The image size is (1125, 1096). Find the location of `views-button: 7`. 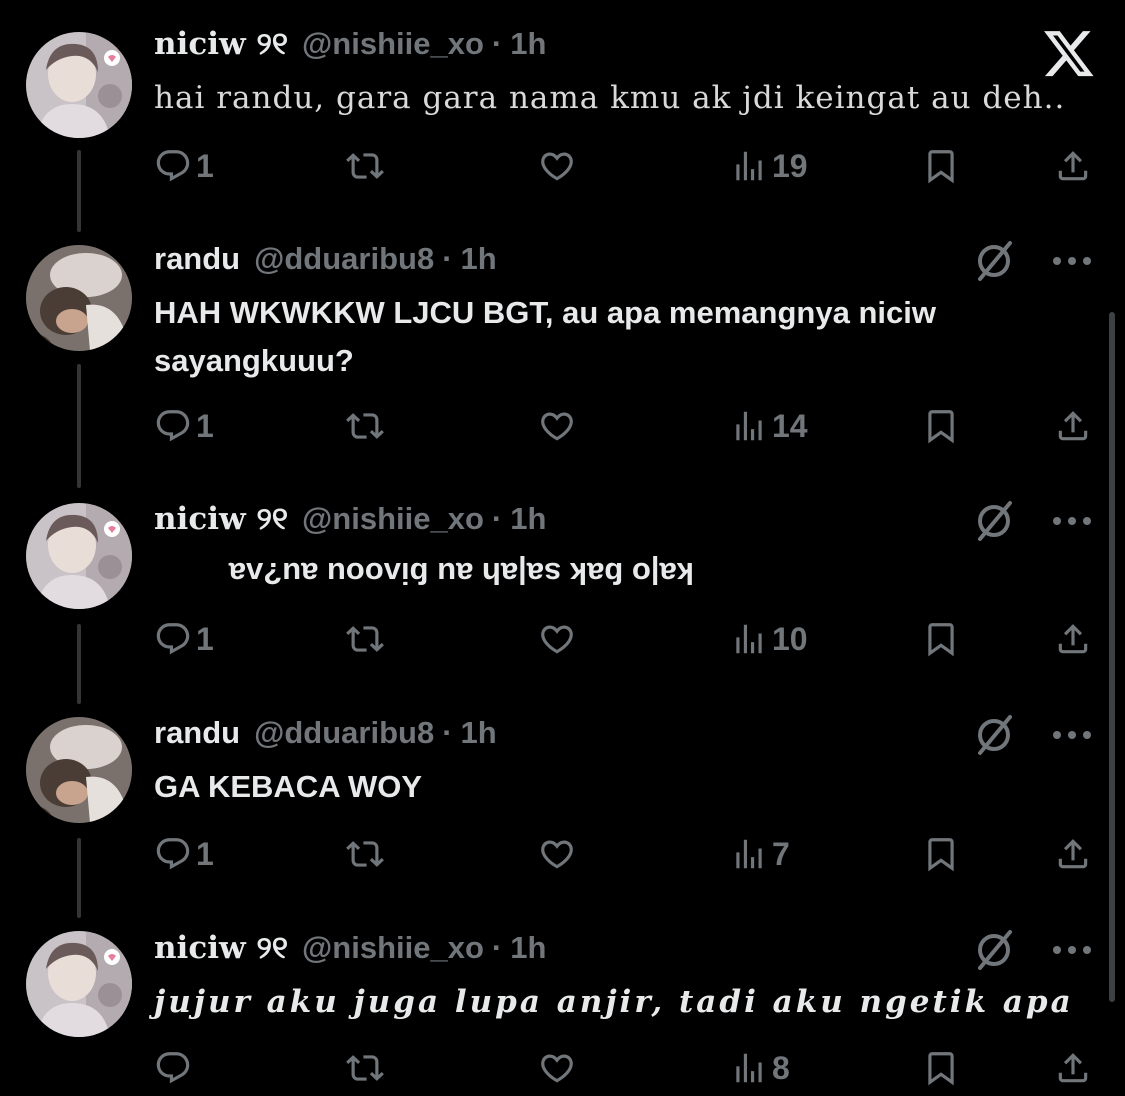

views-button: 7 is located at coordinates (760, 854).